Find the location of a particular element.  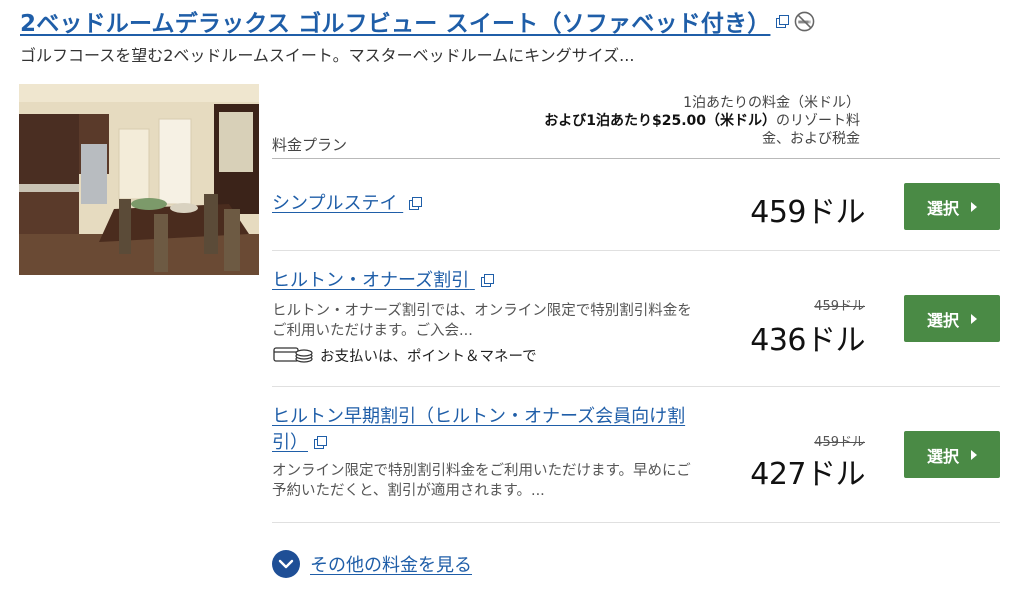

room-title-link: 2ベッドルームデラックス ゴルフビュー スイート（ソファベッド付き） is located at coordinates (395, 21).